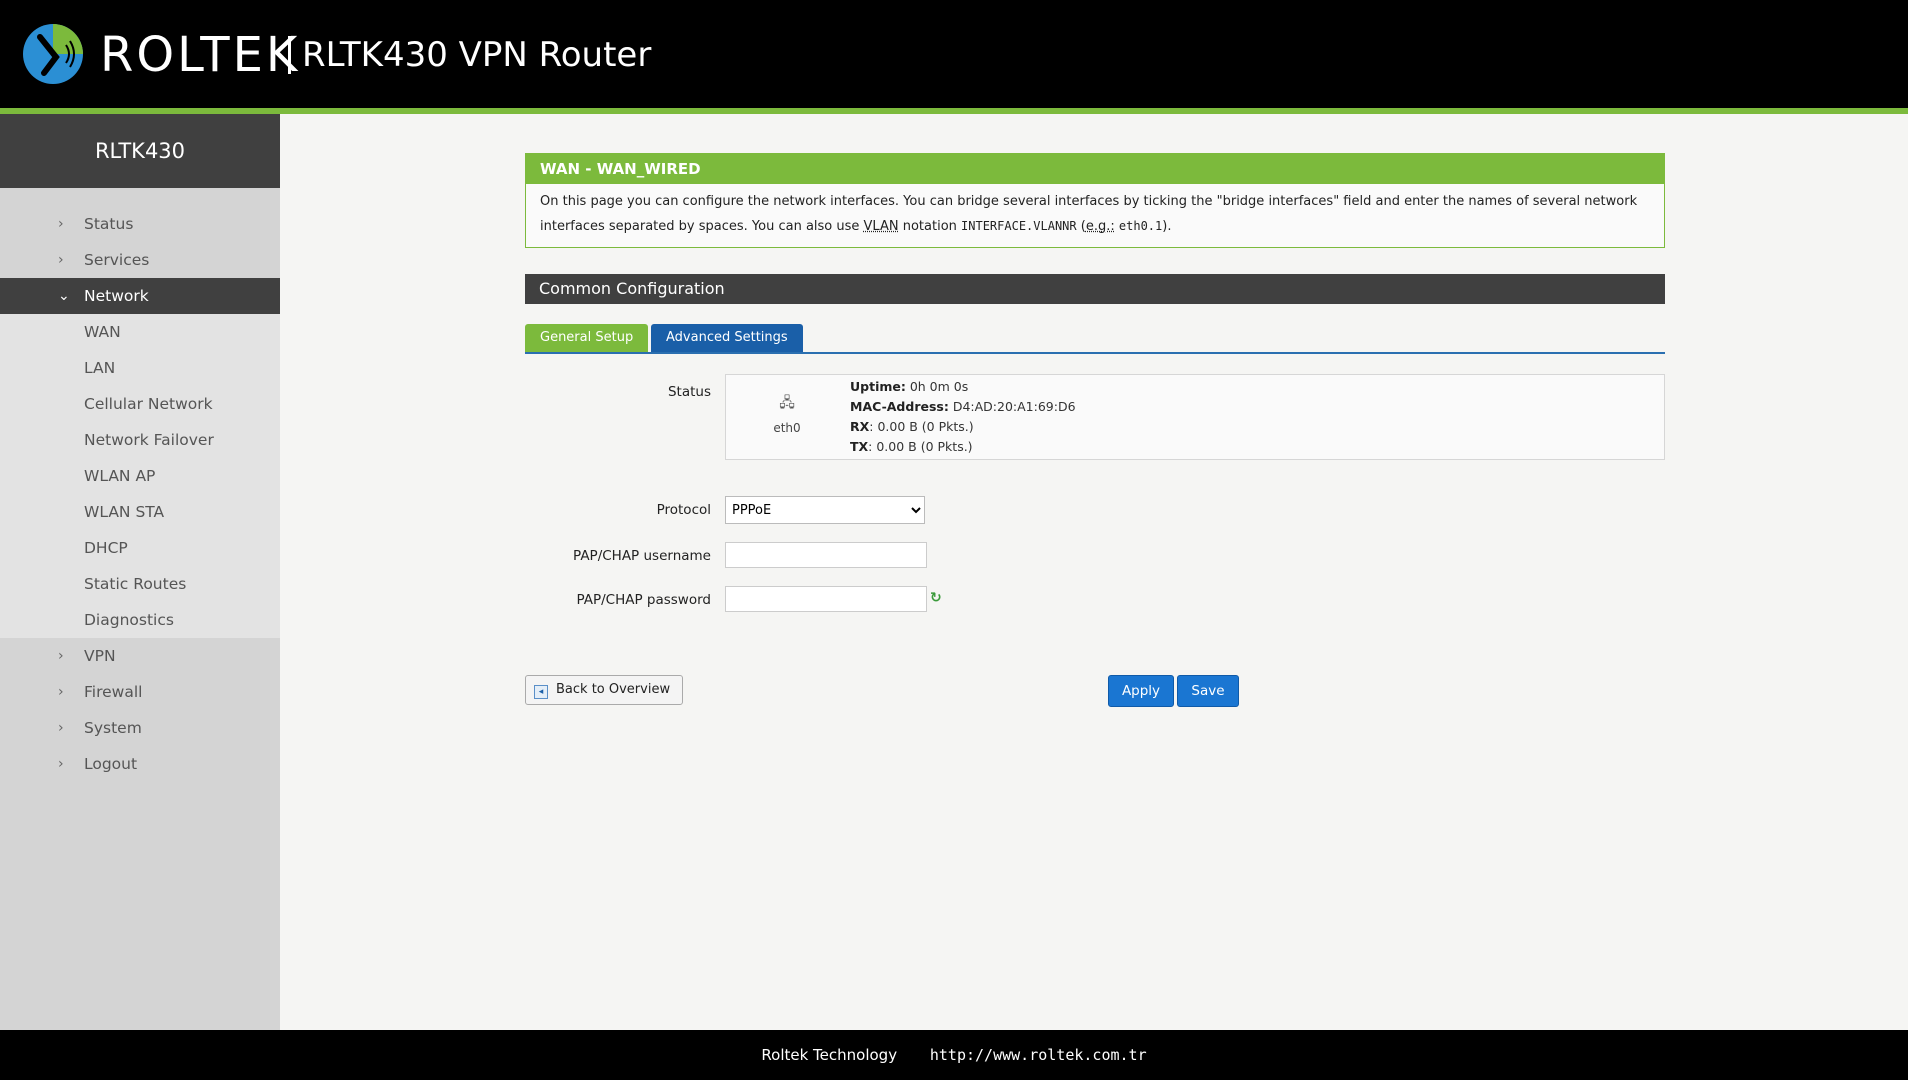 The height and width of the screenshot is (1080, 1920). I want to click on sidebar-subitem-label: WAN, so click(102, 332).